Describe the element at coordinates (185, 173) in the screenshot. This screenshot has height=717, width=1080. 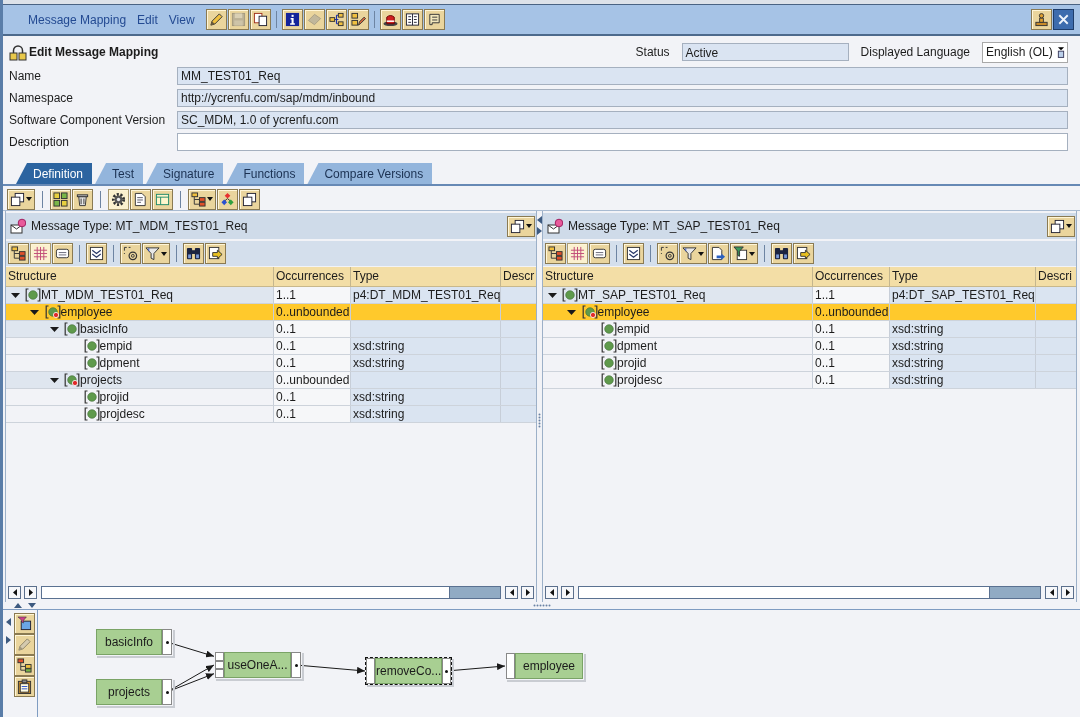
I see `tab: Signature` at that location.